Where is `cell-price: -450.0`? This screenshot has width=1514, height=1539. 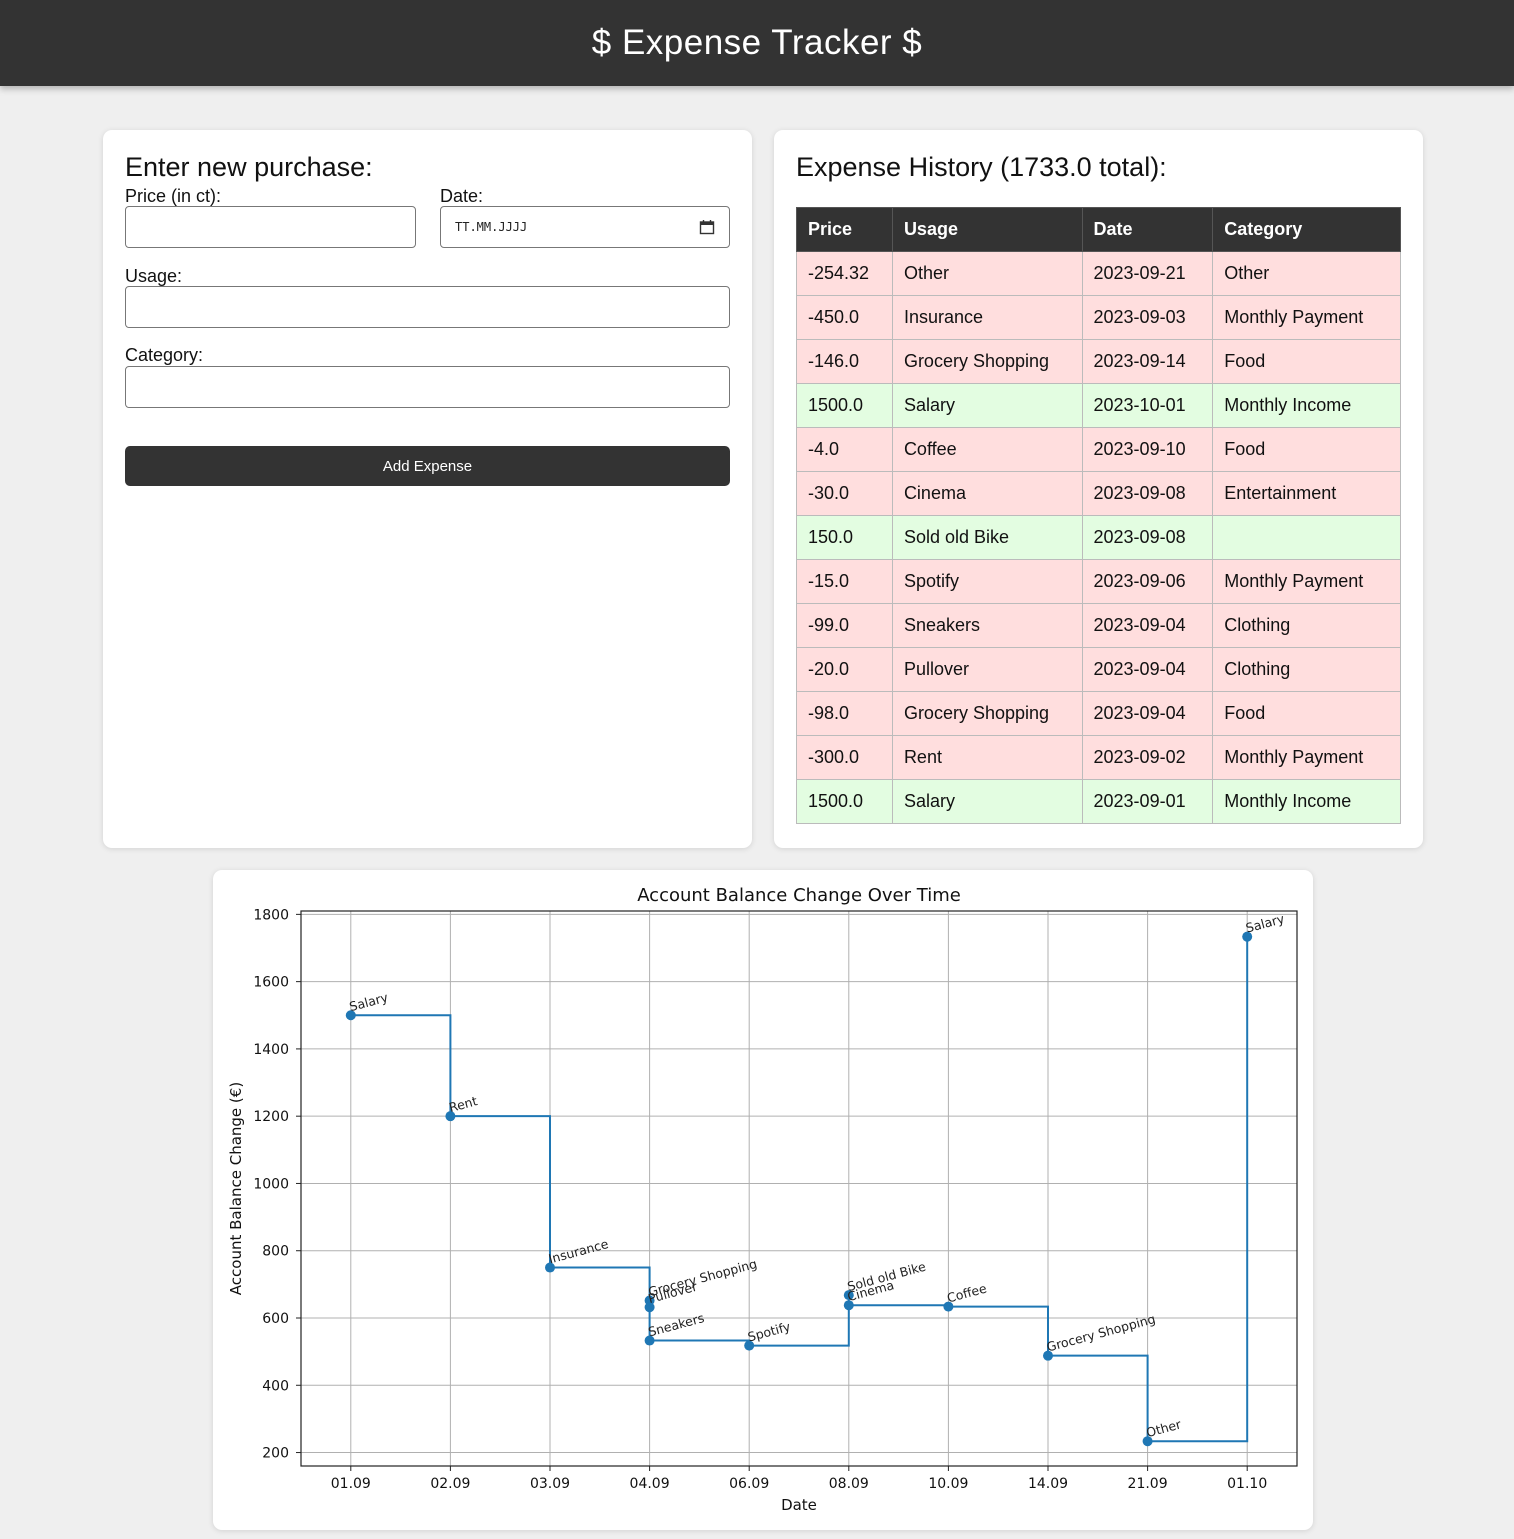
cell-price: -450.0 is located at coordinates (844, 317).